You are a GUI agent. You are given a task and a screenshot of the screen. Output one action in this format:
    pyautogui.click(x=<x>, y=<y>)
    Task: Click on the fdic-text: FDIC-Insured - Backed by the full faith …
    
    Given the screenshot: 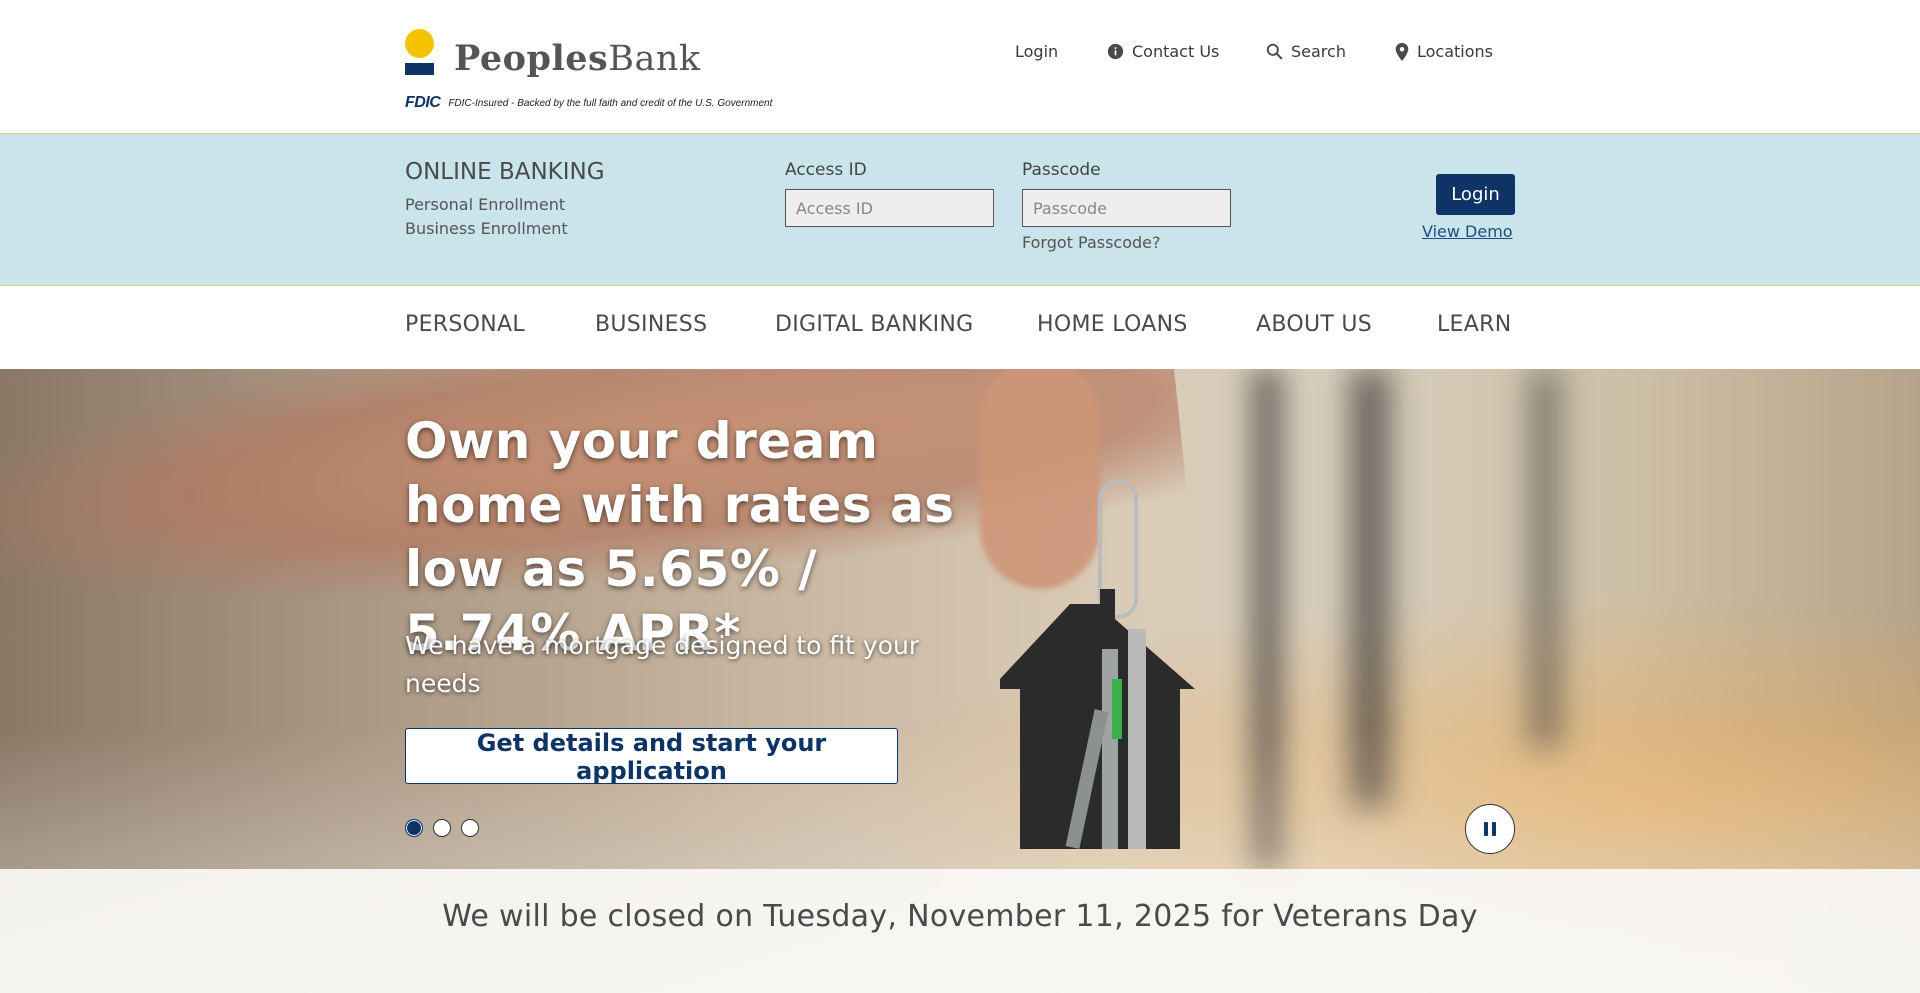 What is the action you would take?
    pyautogui.click(x=610, y=103)
    